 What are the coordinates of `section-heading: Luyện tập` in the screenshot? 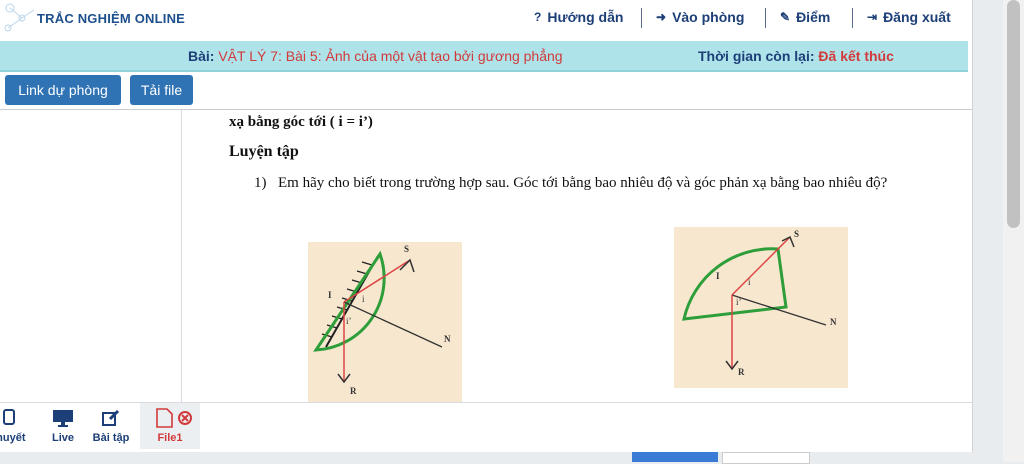 It's located at (264, 151).